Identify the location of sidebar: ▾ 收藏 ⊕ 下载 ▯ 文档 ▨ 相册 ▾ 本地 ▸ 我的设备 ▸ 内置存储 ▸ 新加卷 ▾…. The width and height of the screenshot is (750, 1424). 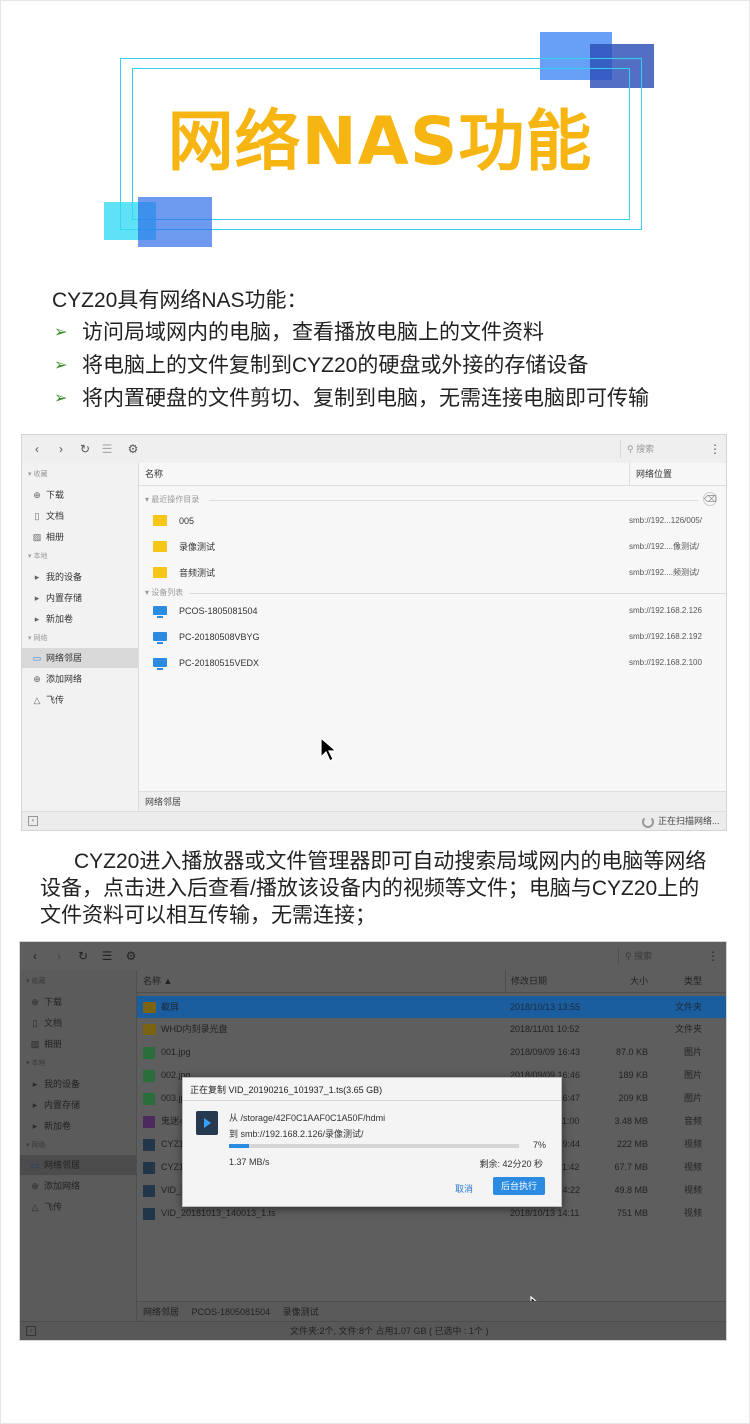
(80, 637).